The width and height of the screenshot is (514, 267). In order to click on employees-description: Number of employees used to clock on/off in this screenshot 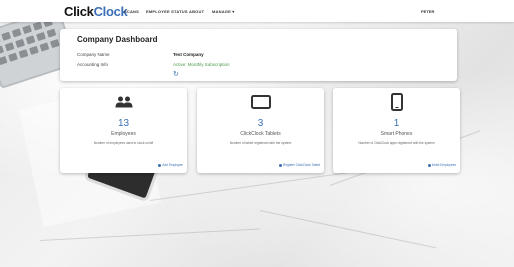, I will do `click(123, 143)`.